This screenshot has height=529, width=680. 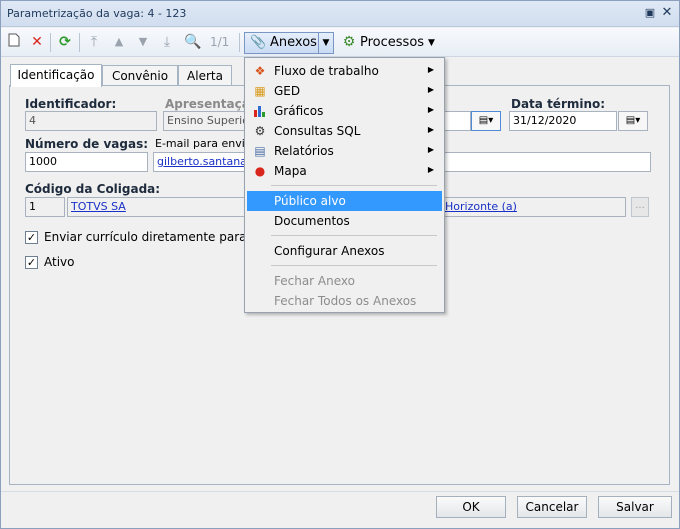 What do you see at coordinates (340, 14) in the screenshot?
I see `title-bar: Parametrização da vaga: 4 - 123 ▣ ✕` at bounding box center [340, 14].